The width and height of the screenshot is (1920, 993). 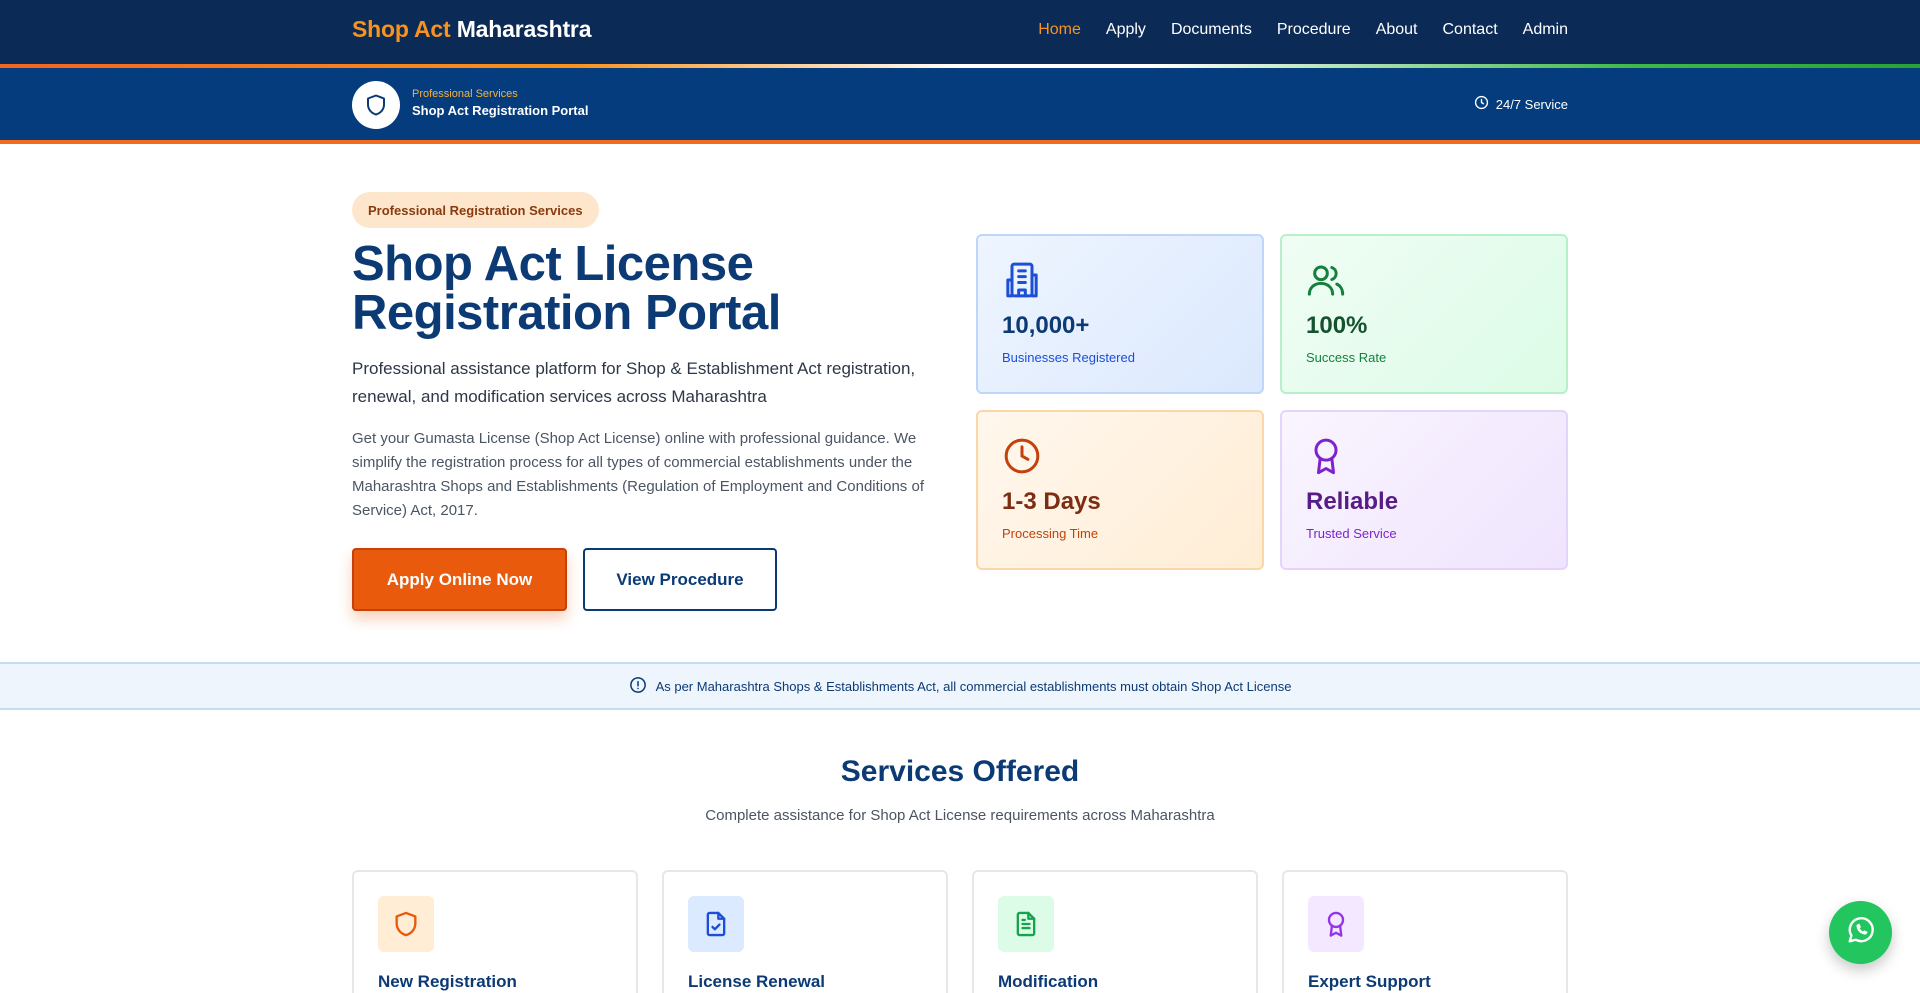 I want to click on stat-card-processing-time: 1-3 Days Processing Time, so click(x=1120, y=490).